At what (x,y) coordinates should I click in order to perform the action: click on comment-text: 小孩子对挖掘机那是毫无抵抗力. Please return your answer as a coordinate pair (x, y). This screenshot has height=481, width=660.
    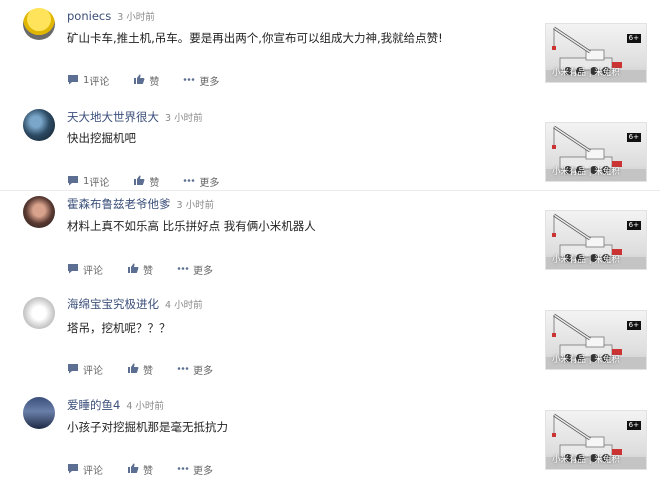
    Looking at the image, I should click on (147, 427).